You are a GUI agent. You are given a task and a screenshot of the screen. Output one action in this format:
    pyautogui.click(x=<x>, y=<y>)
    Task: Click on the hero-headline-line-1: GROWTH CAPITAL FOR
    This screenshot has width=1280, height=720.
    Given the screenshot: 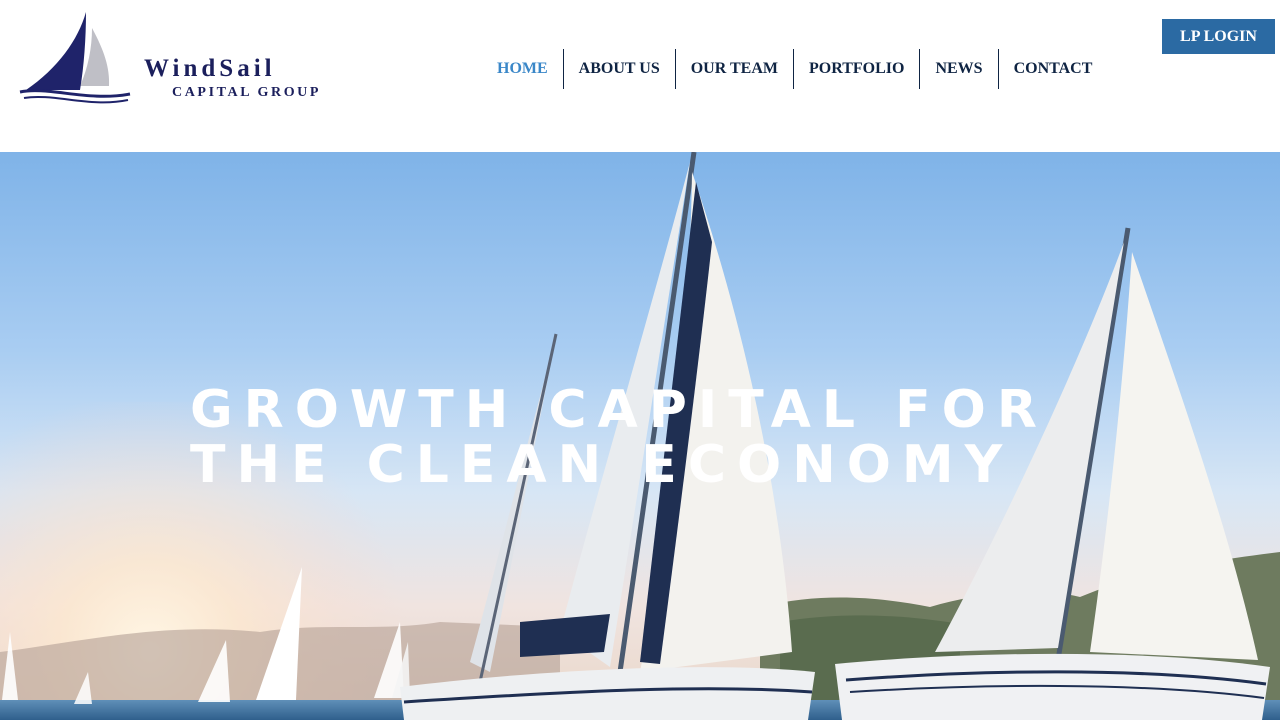 What is the action you would take?
    pyautogui.click(x=619, y=410)
    